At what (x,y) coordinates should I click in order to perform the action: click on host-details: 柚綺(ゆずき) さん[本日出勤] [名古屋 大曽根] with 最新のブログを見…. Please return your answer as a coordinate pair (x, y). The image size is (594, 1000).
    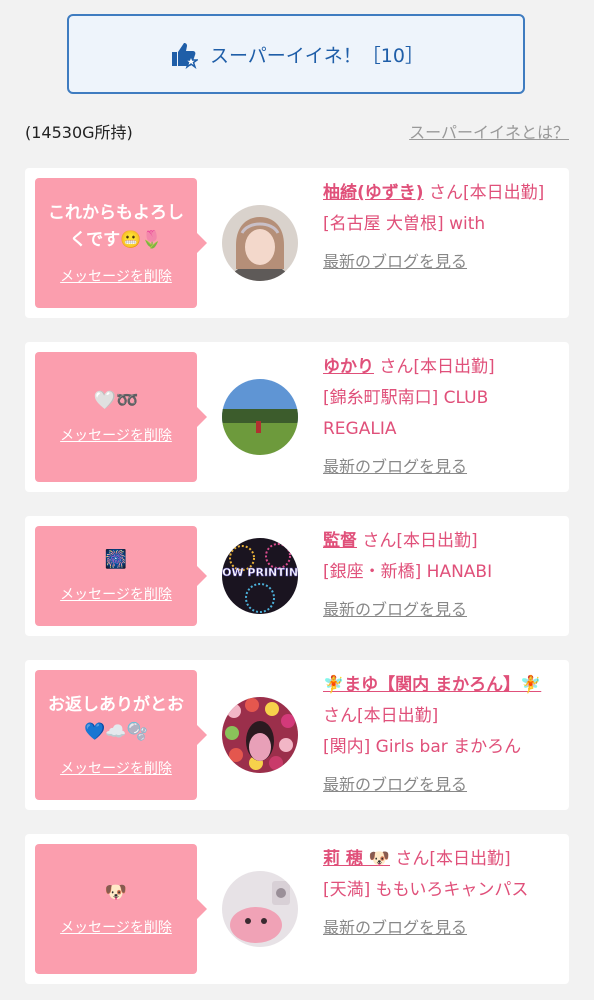
    Looking at the image, I should click on (441, 228).